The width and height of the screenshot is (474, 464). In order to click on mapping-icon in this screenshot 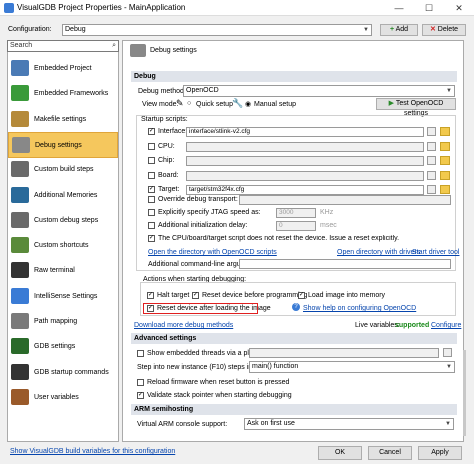, I will do `click(20, 321)`.